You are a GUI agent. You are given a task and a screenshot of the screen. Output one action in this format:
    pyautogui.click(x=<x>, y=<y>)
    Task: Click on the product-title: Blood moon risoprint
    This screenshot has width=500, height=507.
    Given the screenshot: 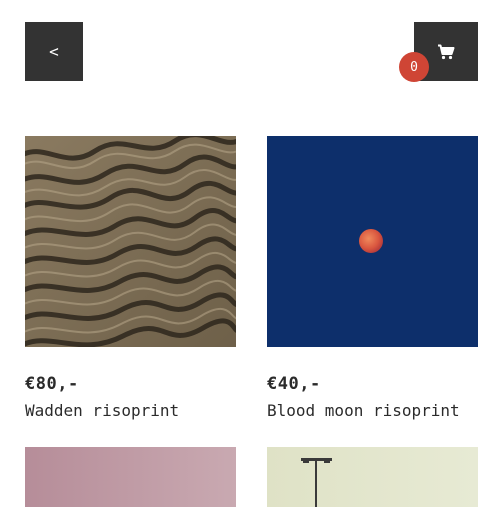 What is the action you would take?
    pyautogui.click(x=363, y=410)
    